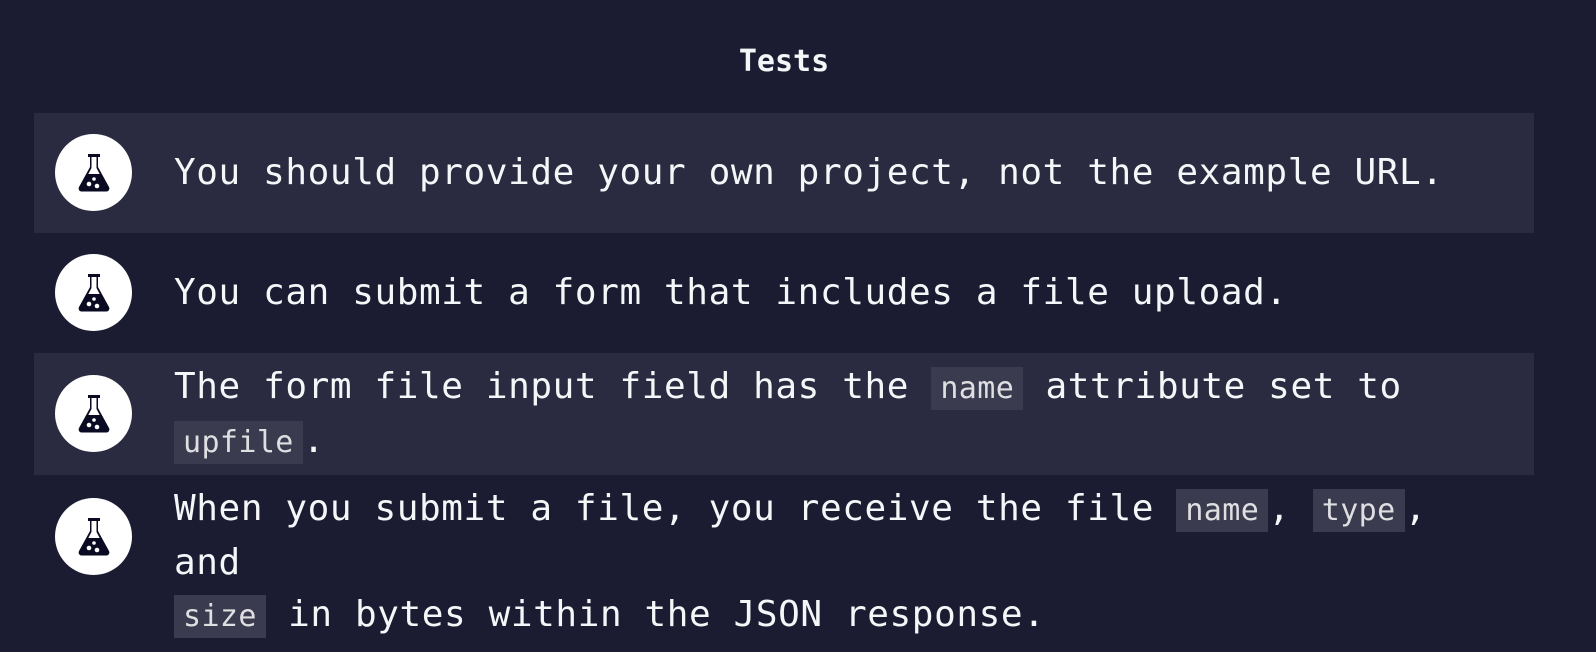  What do you see at coordinates (238, 442) in the screenshot?
I see `inline-code: upfile` at bounding box center [238, 442].